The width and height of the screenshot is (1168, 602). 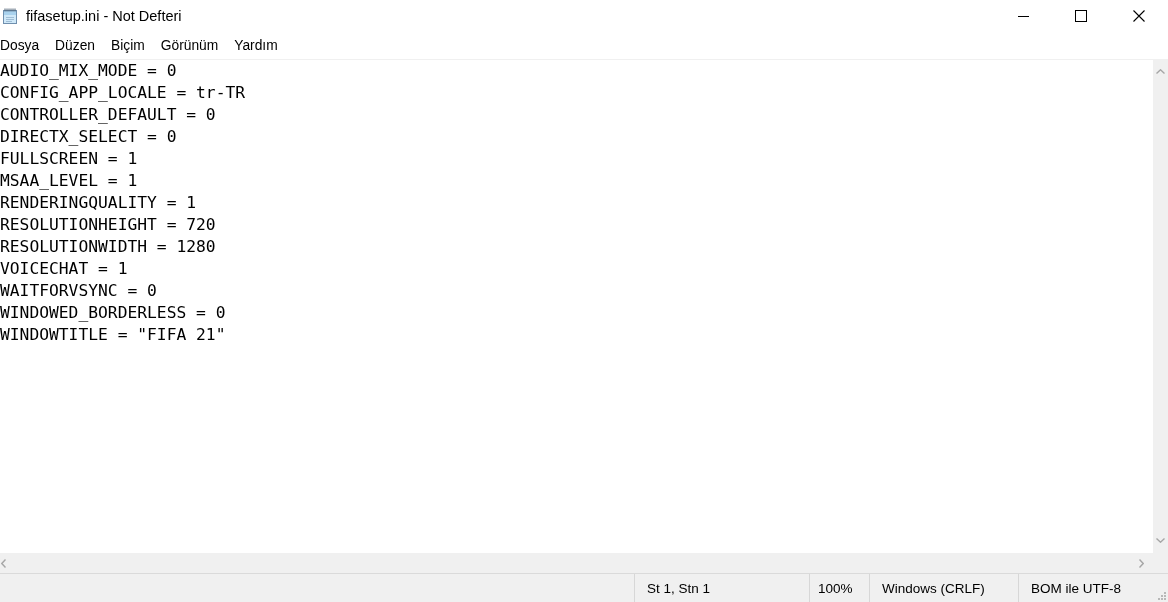 I want to click on text-line: FULLSCREEN = 1, so click(x=69, y=159).